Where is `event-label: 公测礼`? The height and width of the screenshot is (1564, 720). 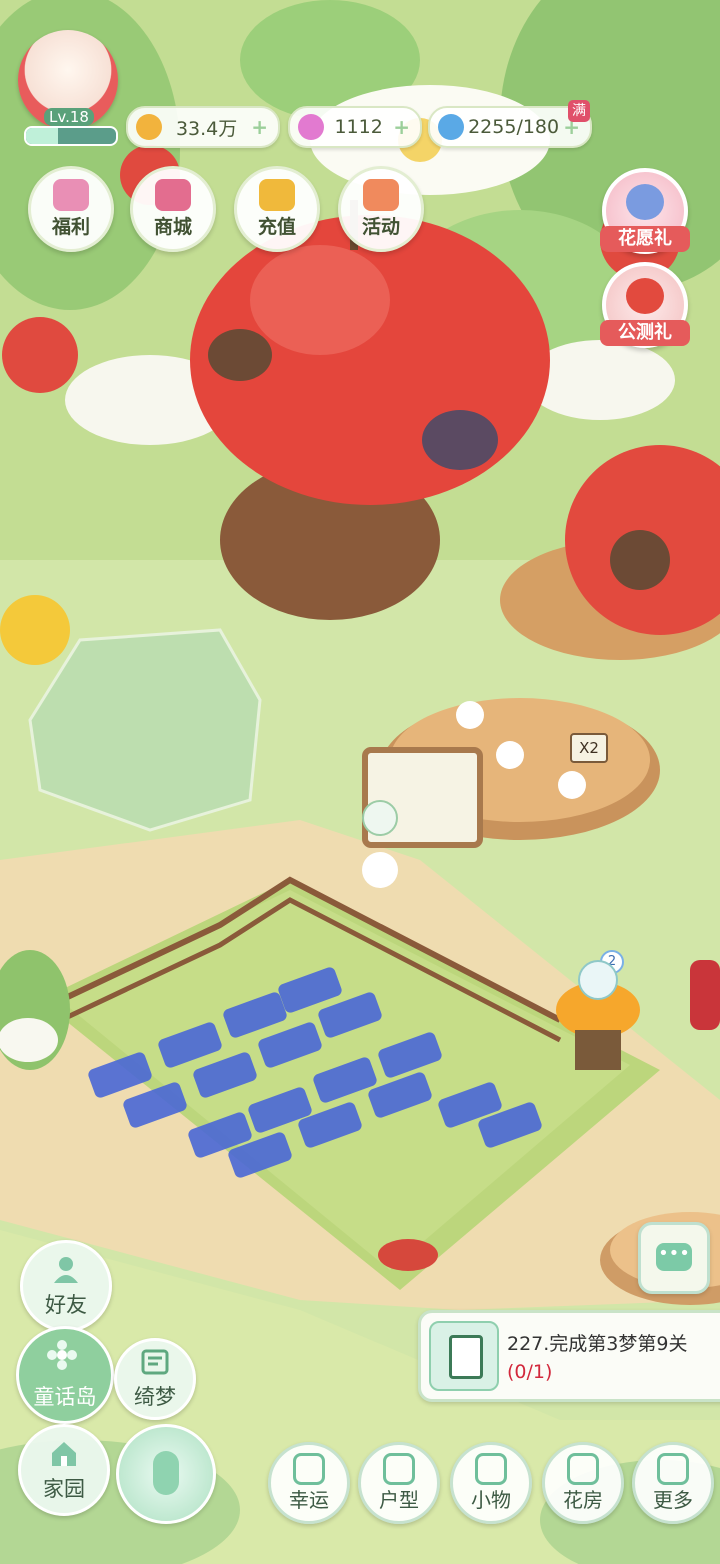 event-label: 公测礼 is located at coordinates (645, 333).